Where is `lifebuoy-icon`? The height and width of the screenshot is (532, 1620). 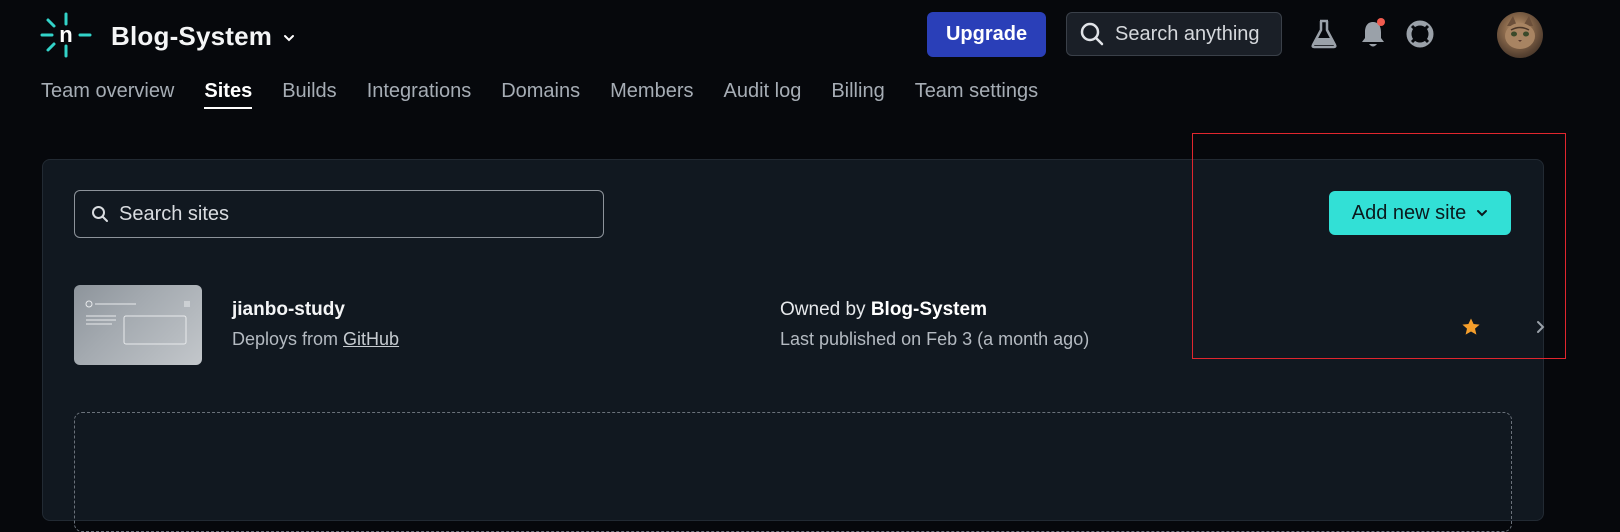
lifebuoy-icon is located at coordinates (1420, 34).